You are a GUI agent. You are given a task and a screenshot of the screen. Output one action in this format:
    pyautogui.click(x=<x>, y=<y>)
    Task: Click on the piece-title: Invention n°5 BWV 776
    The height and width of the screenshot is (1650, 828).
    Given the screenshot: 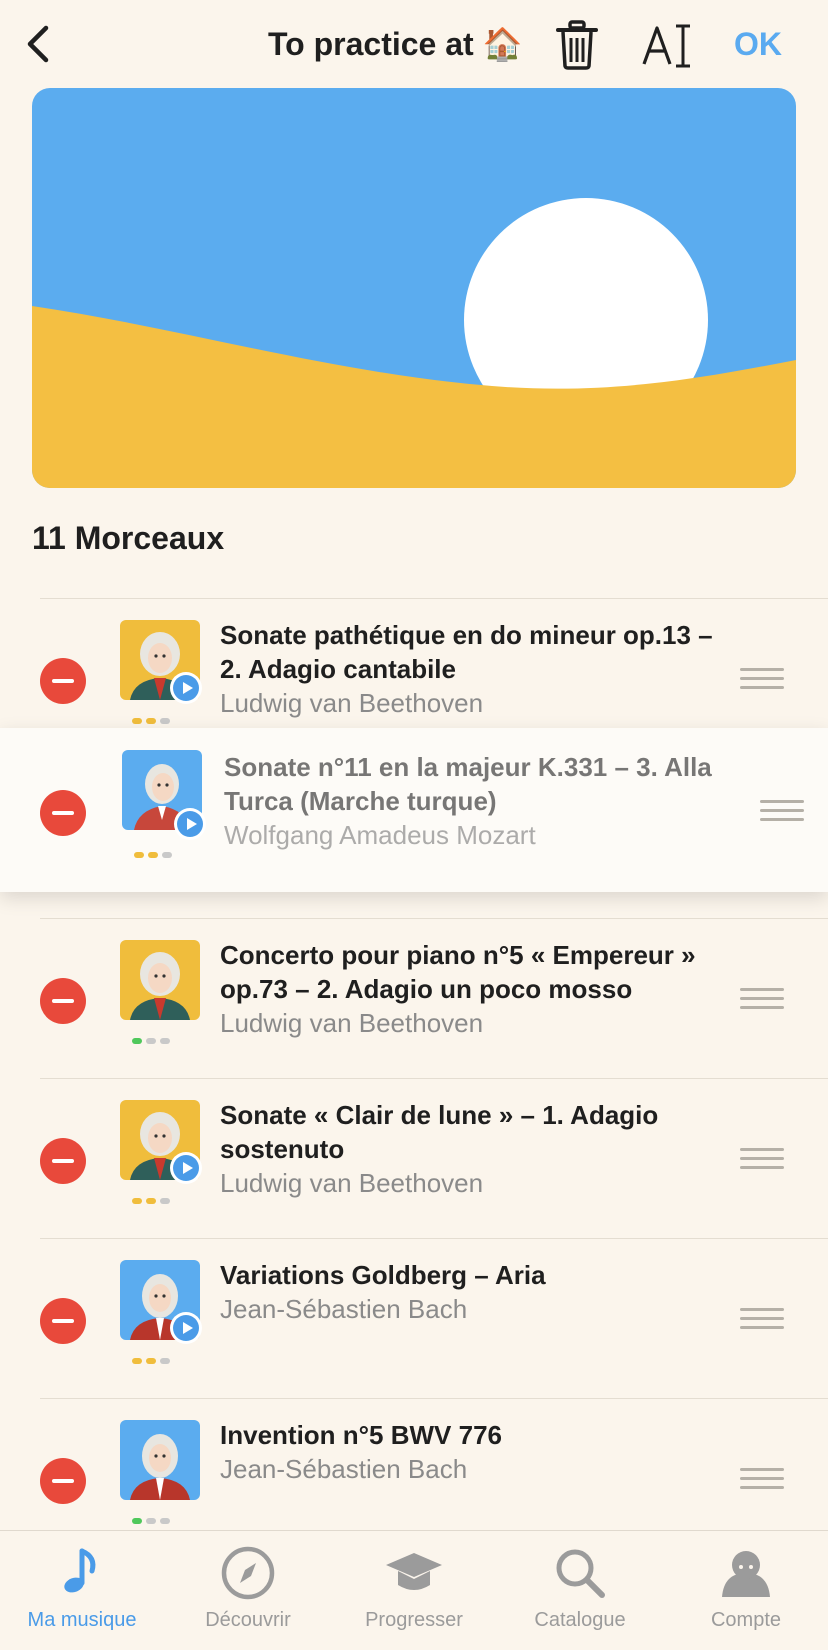 What is the action you would take?
    pyautogui.click(x=361, y=1435)
    